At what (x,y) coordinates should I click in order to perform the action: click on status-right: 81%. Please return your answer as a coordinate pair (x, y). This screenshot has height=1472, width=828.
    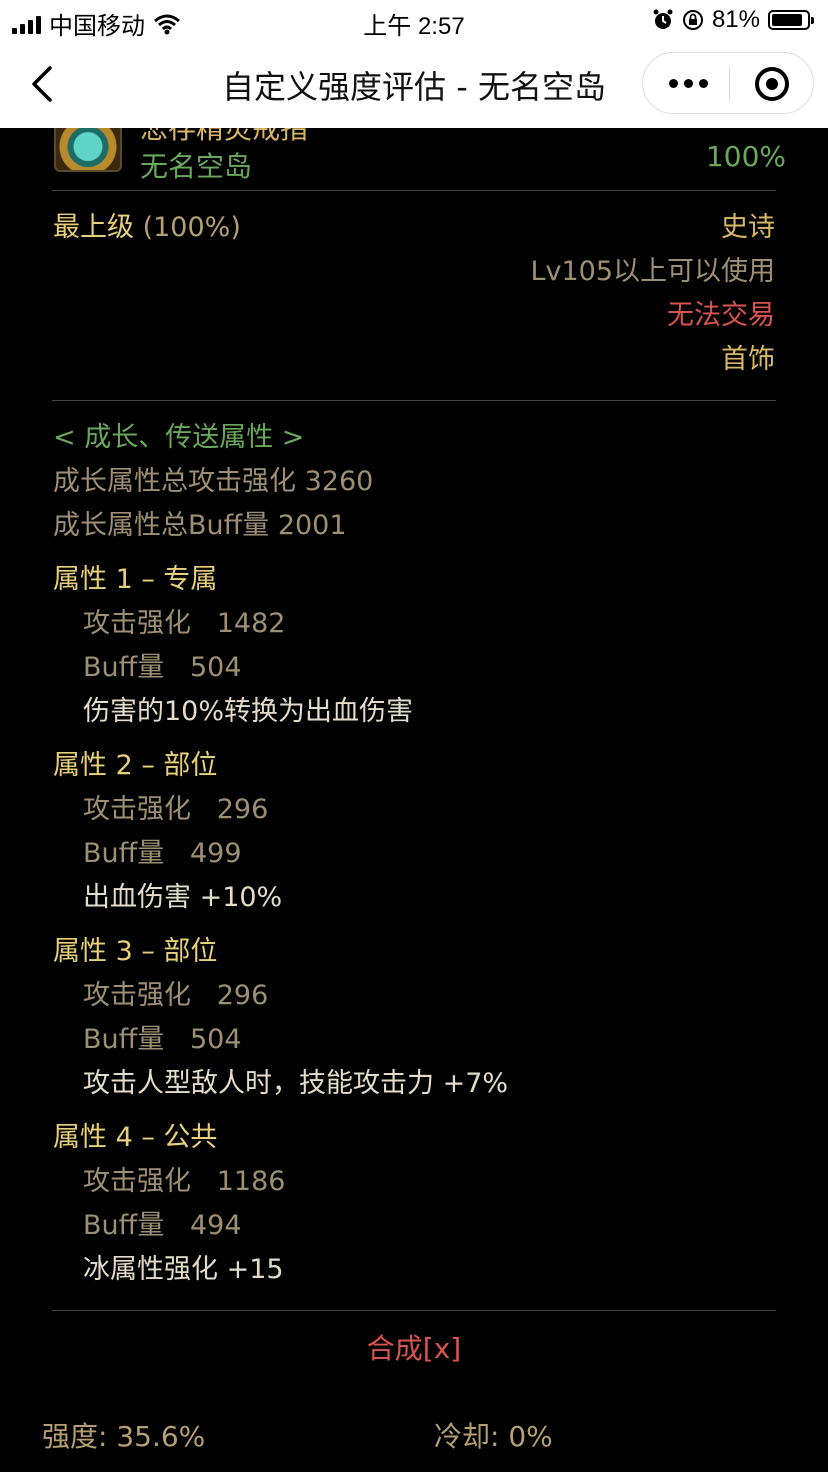
    Looking at the image, I should click on (733, 20).